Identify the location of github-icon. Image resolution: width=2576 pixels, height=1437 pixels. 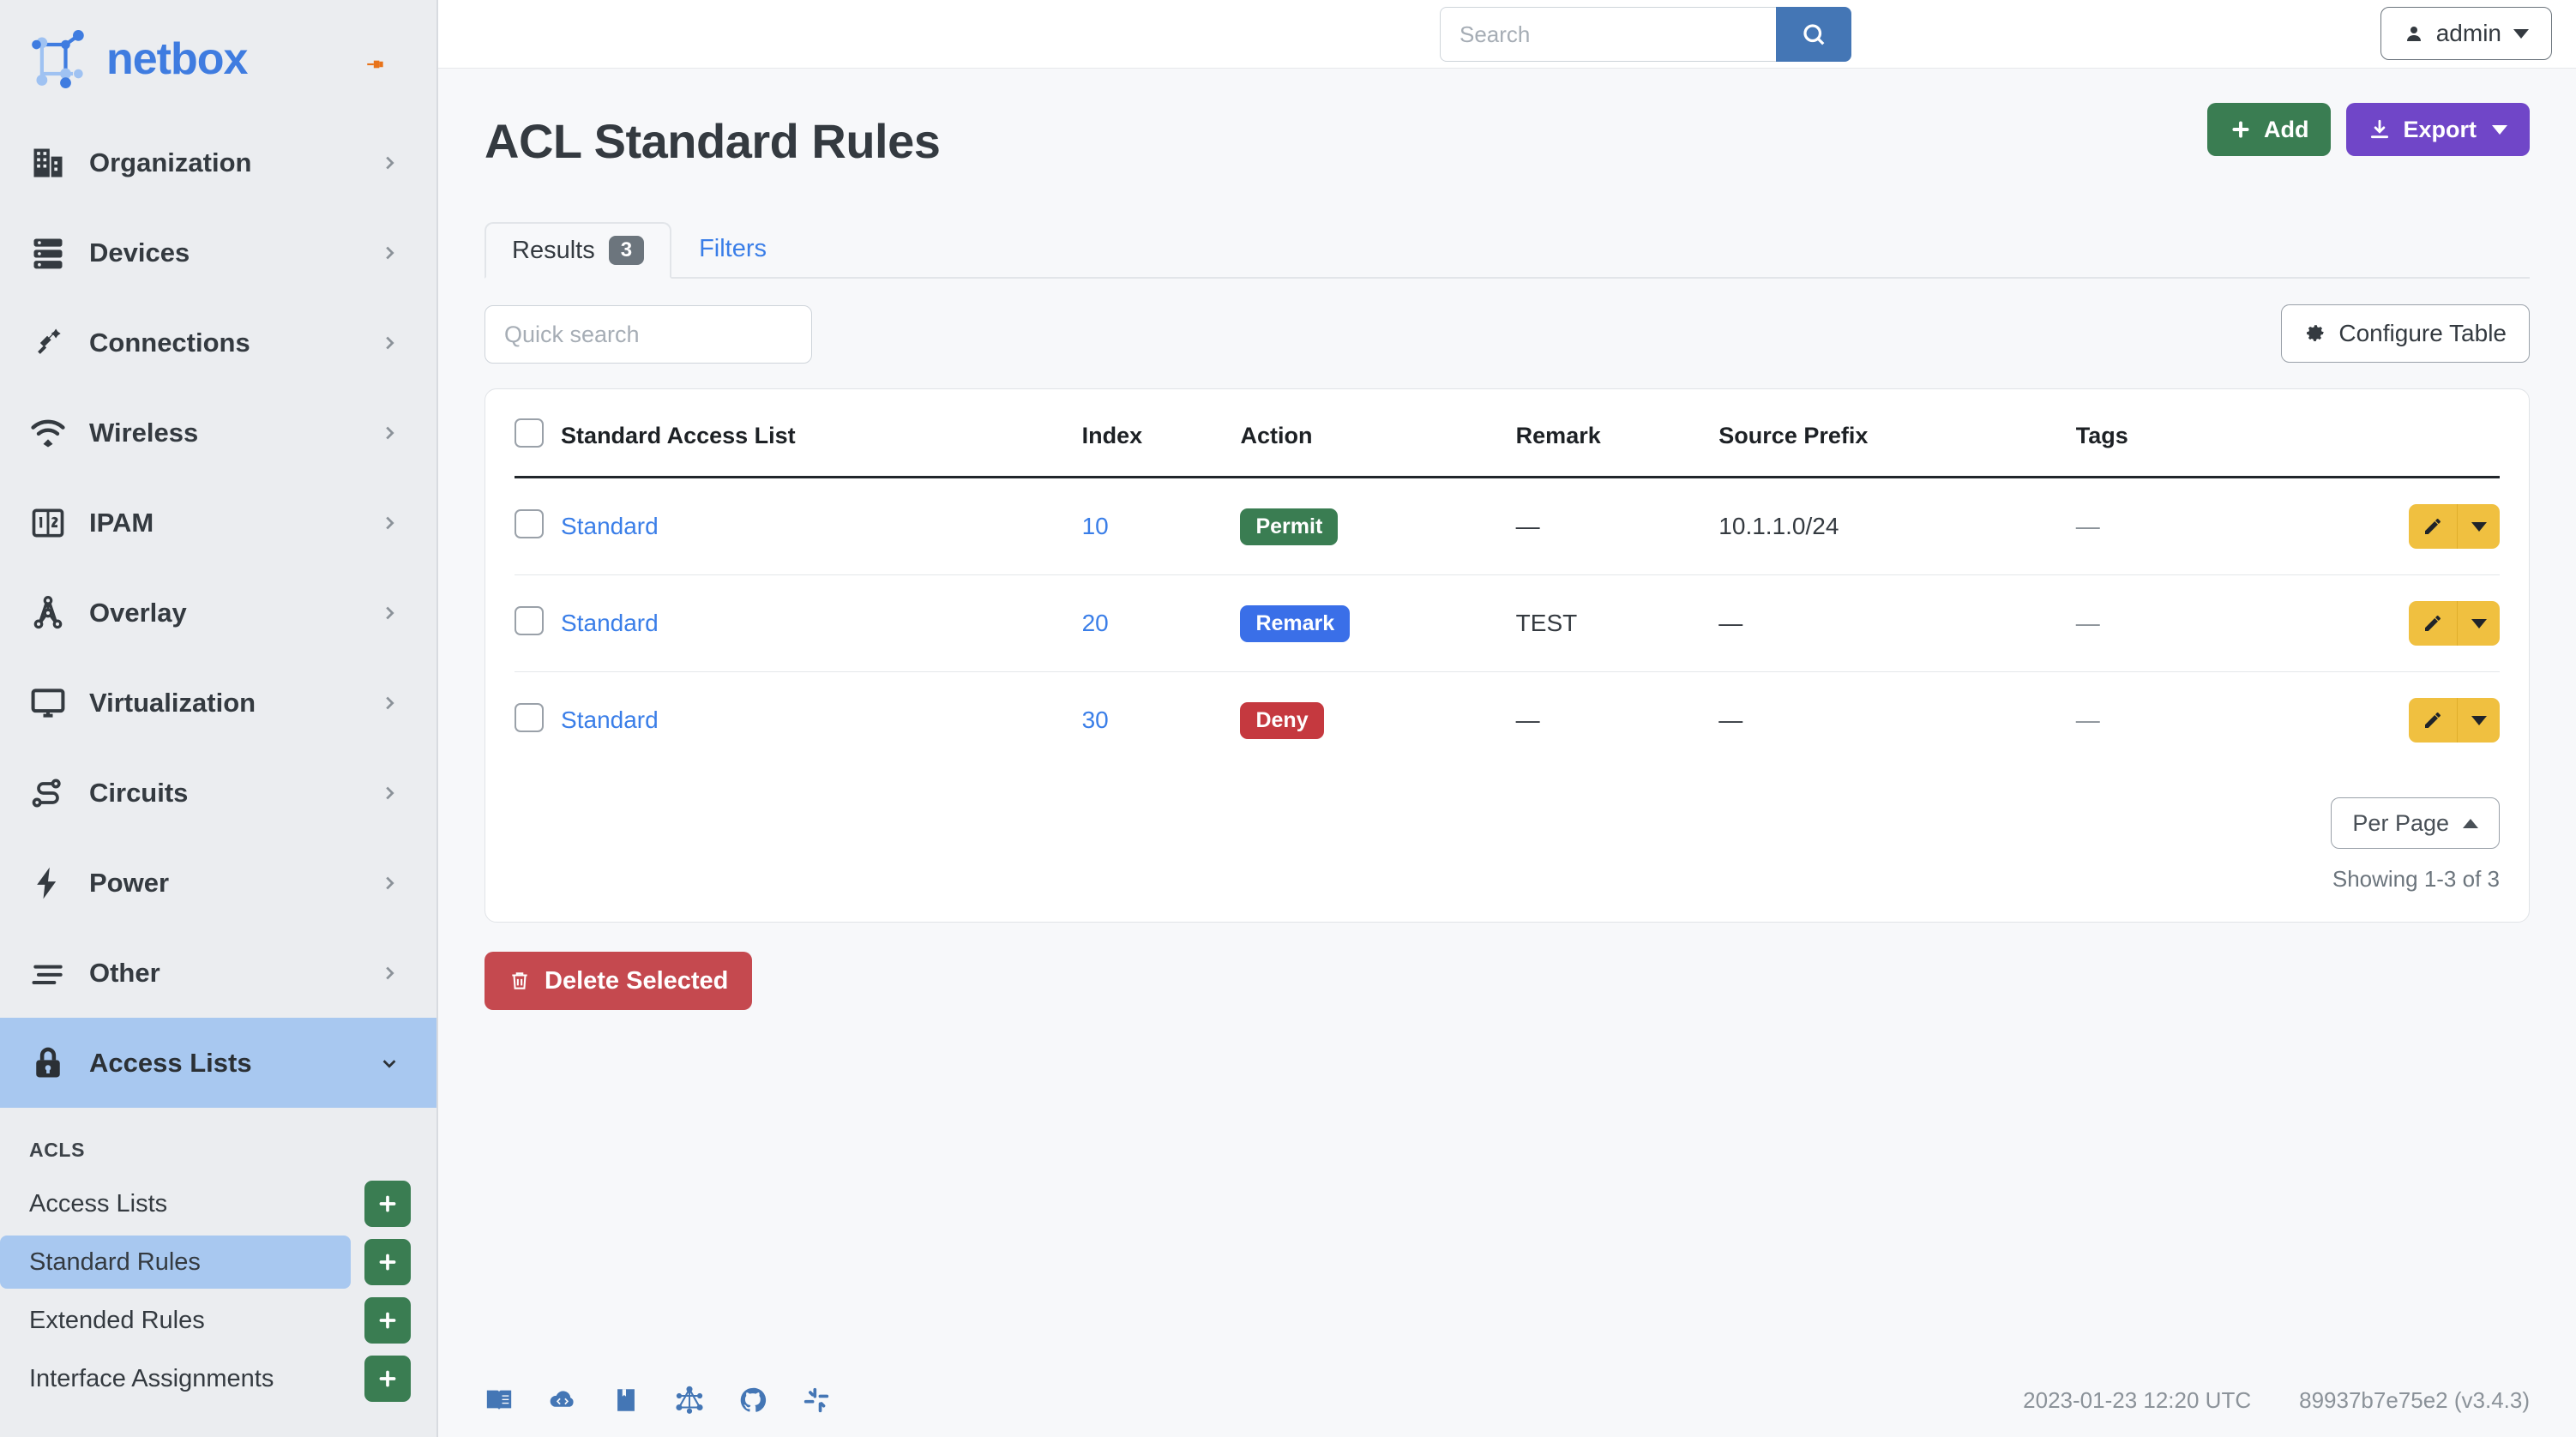
(752, 1400).